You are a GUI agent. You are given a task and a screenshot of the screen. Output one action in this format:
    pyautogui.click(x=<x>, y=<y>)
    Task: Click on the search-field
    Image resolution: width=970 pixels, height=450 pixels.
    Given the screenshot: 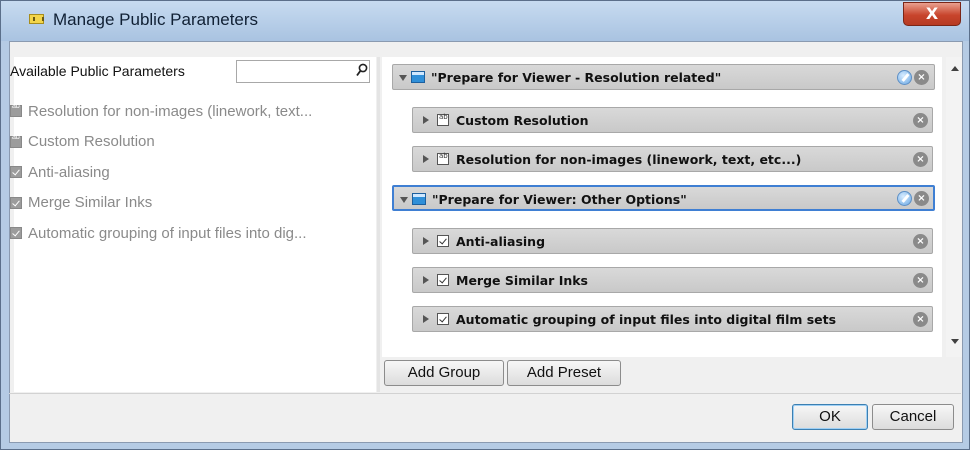 What is the action you would take?
    pyautogui.click(x=303, y=71)
    